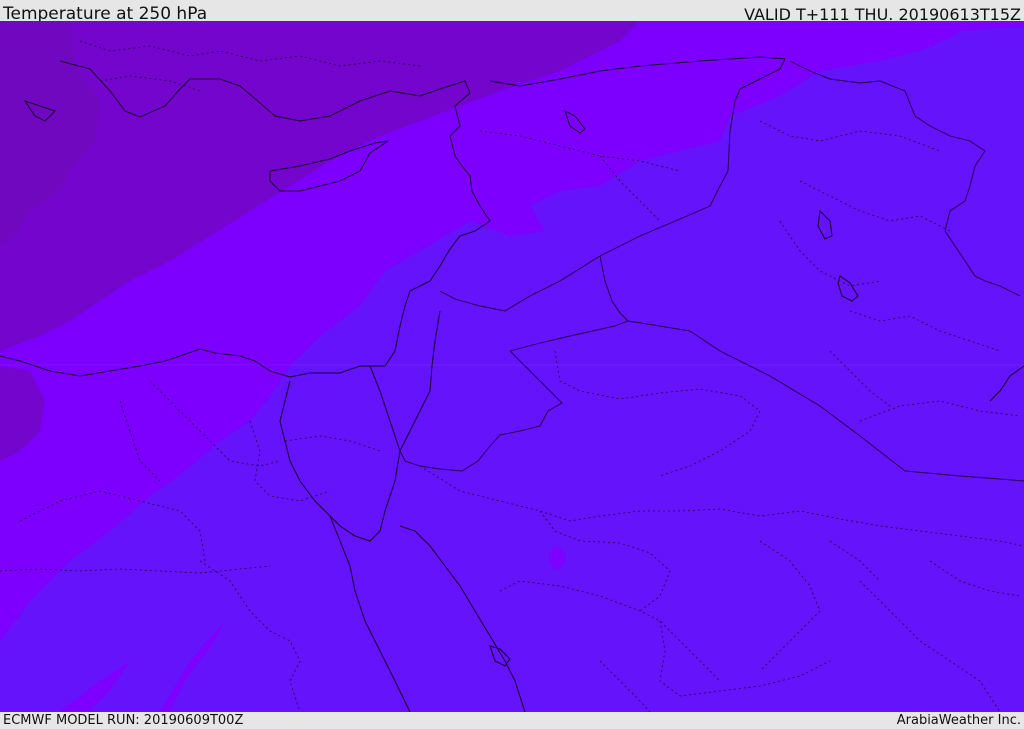  I want to click on model-run-label: ECMWF MODEL RUN: 20190609T00Z, so click(123, 720).